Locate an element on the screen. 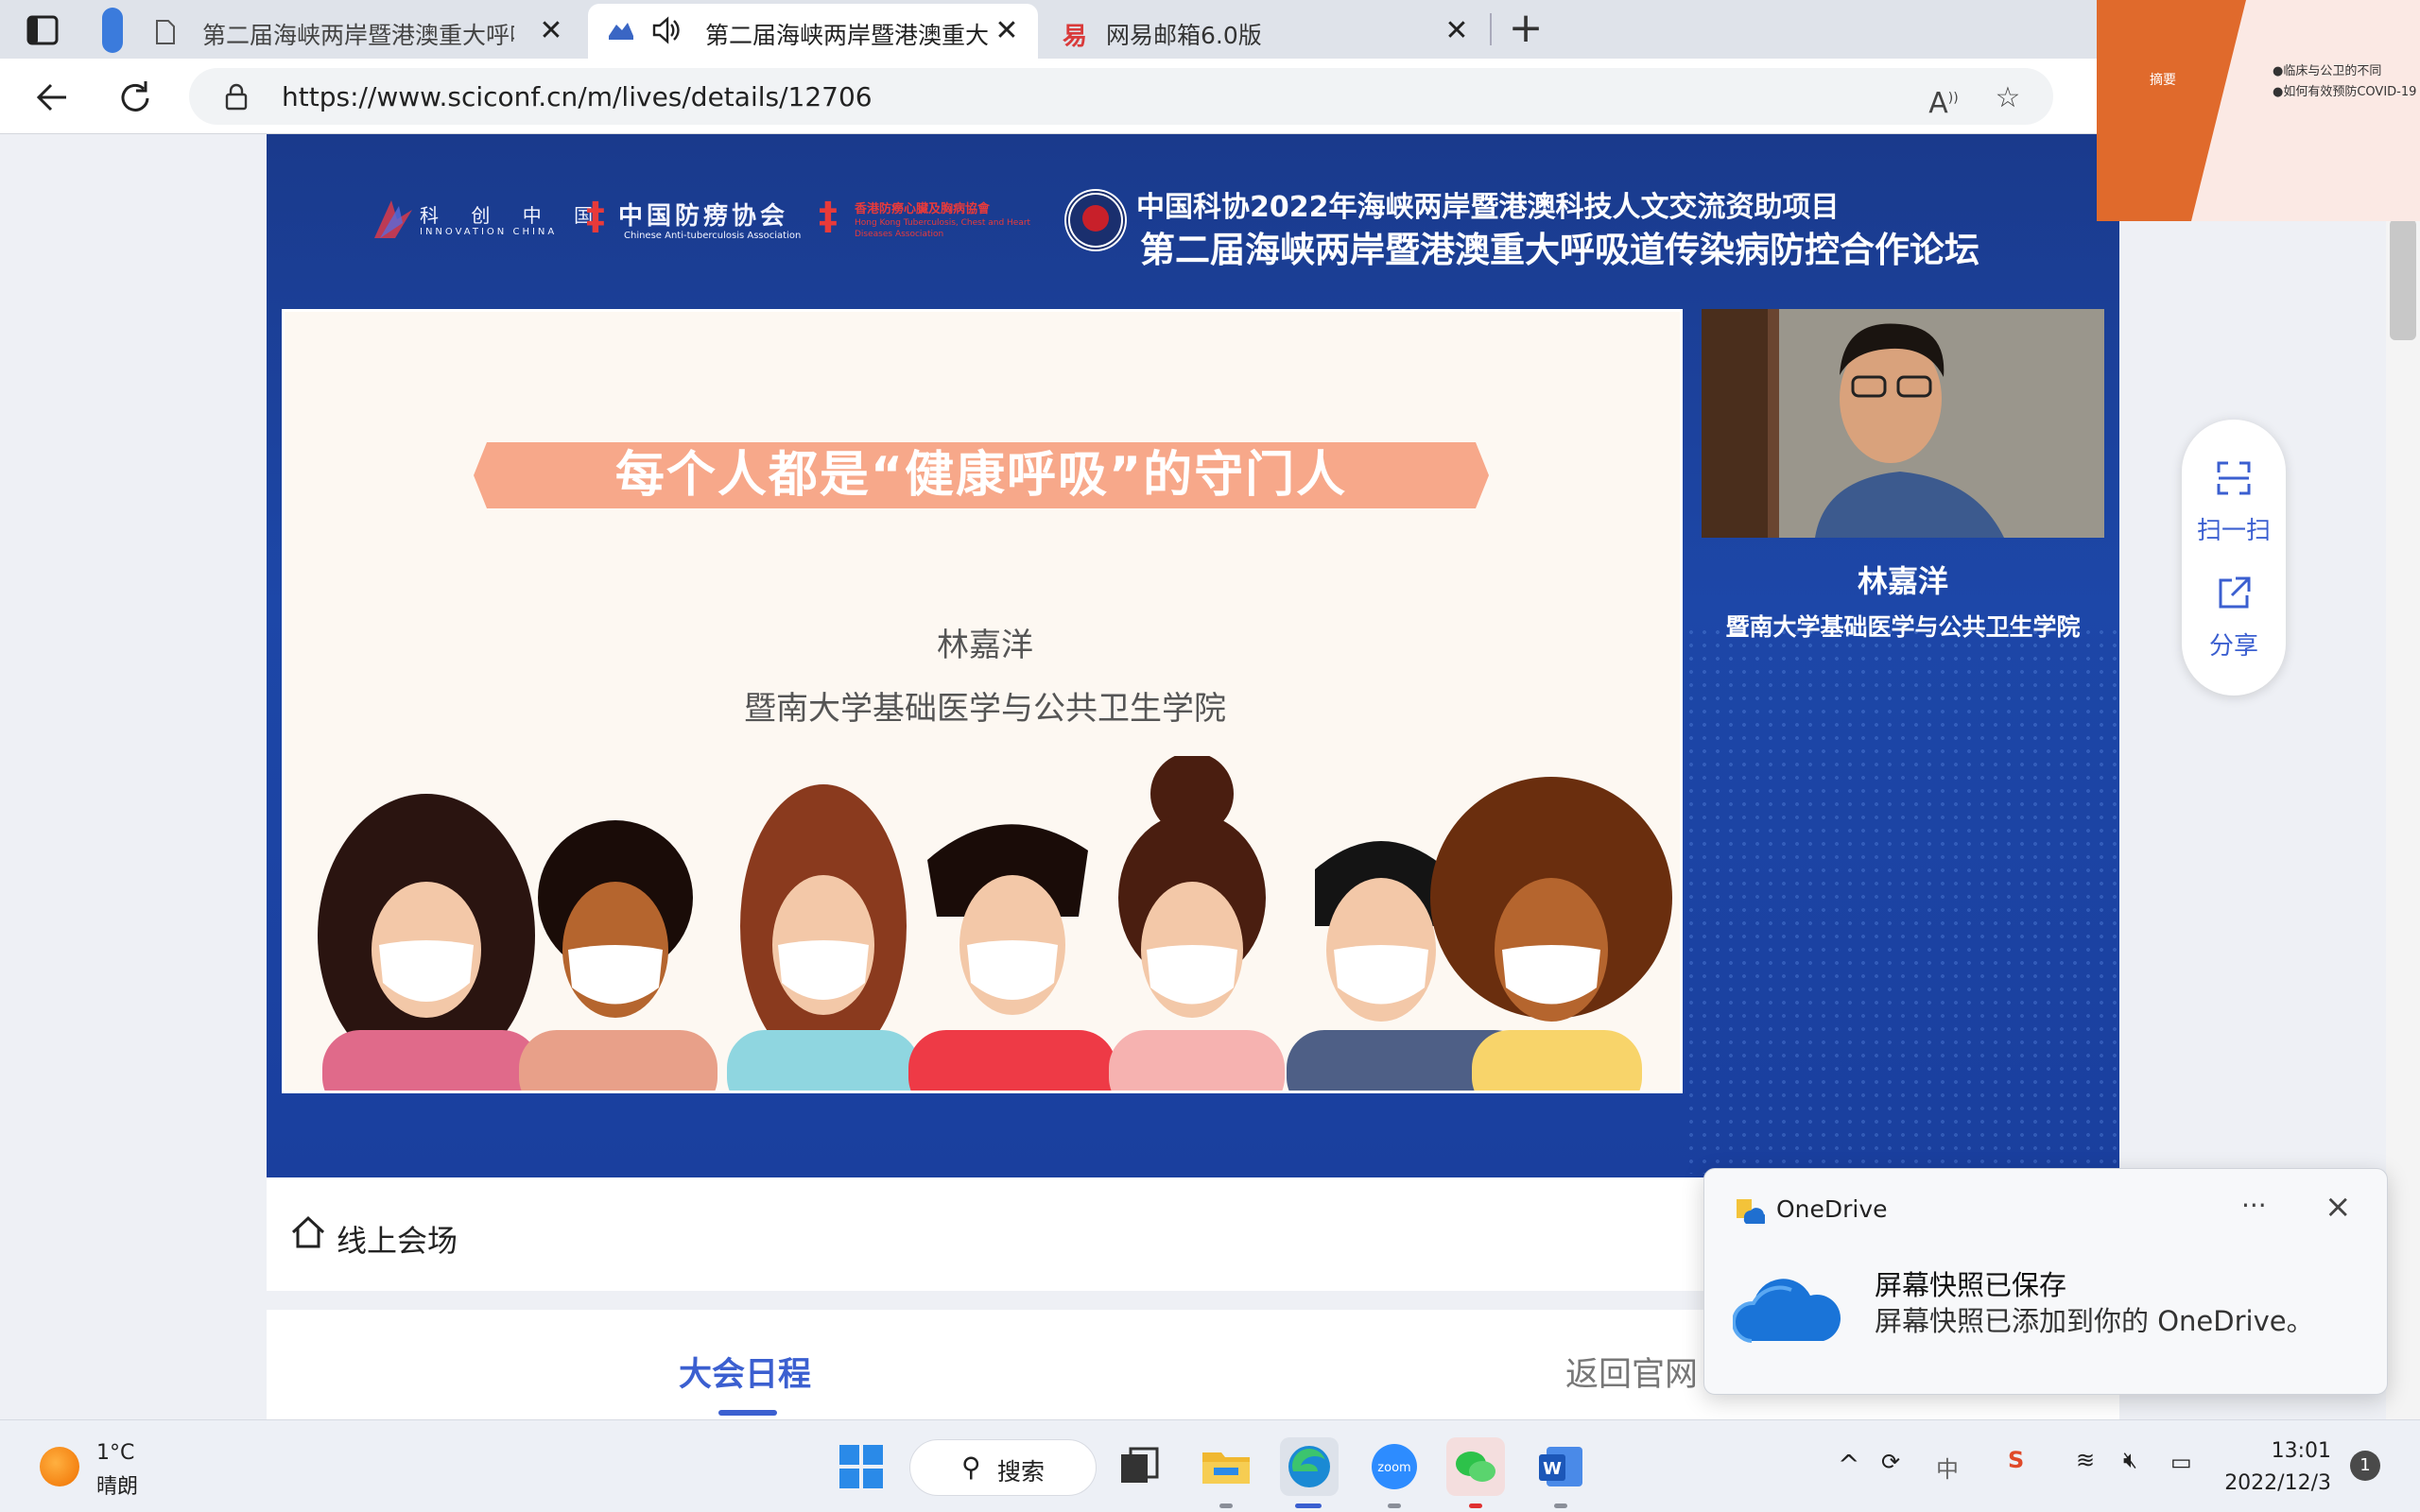 This screenshot has height=1512, width=2420. speaker-camera-feed is located at coordinates (1903, 423).